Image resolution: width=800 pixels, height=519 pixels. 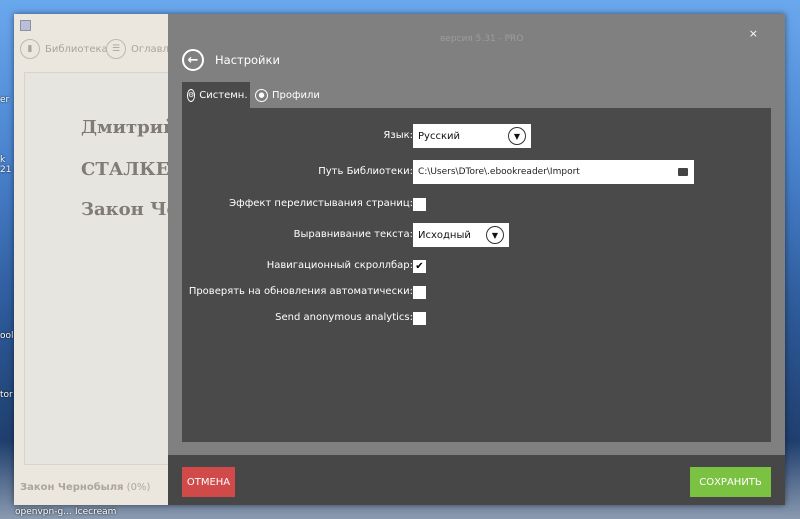 What do you see at coordinates (419, 204) in the screenshot?
I see `page-flip-checkbox` at bounding box center [419, 204].